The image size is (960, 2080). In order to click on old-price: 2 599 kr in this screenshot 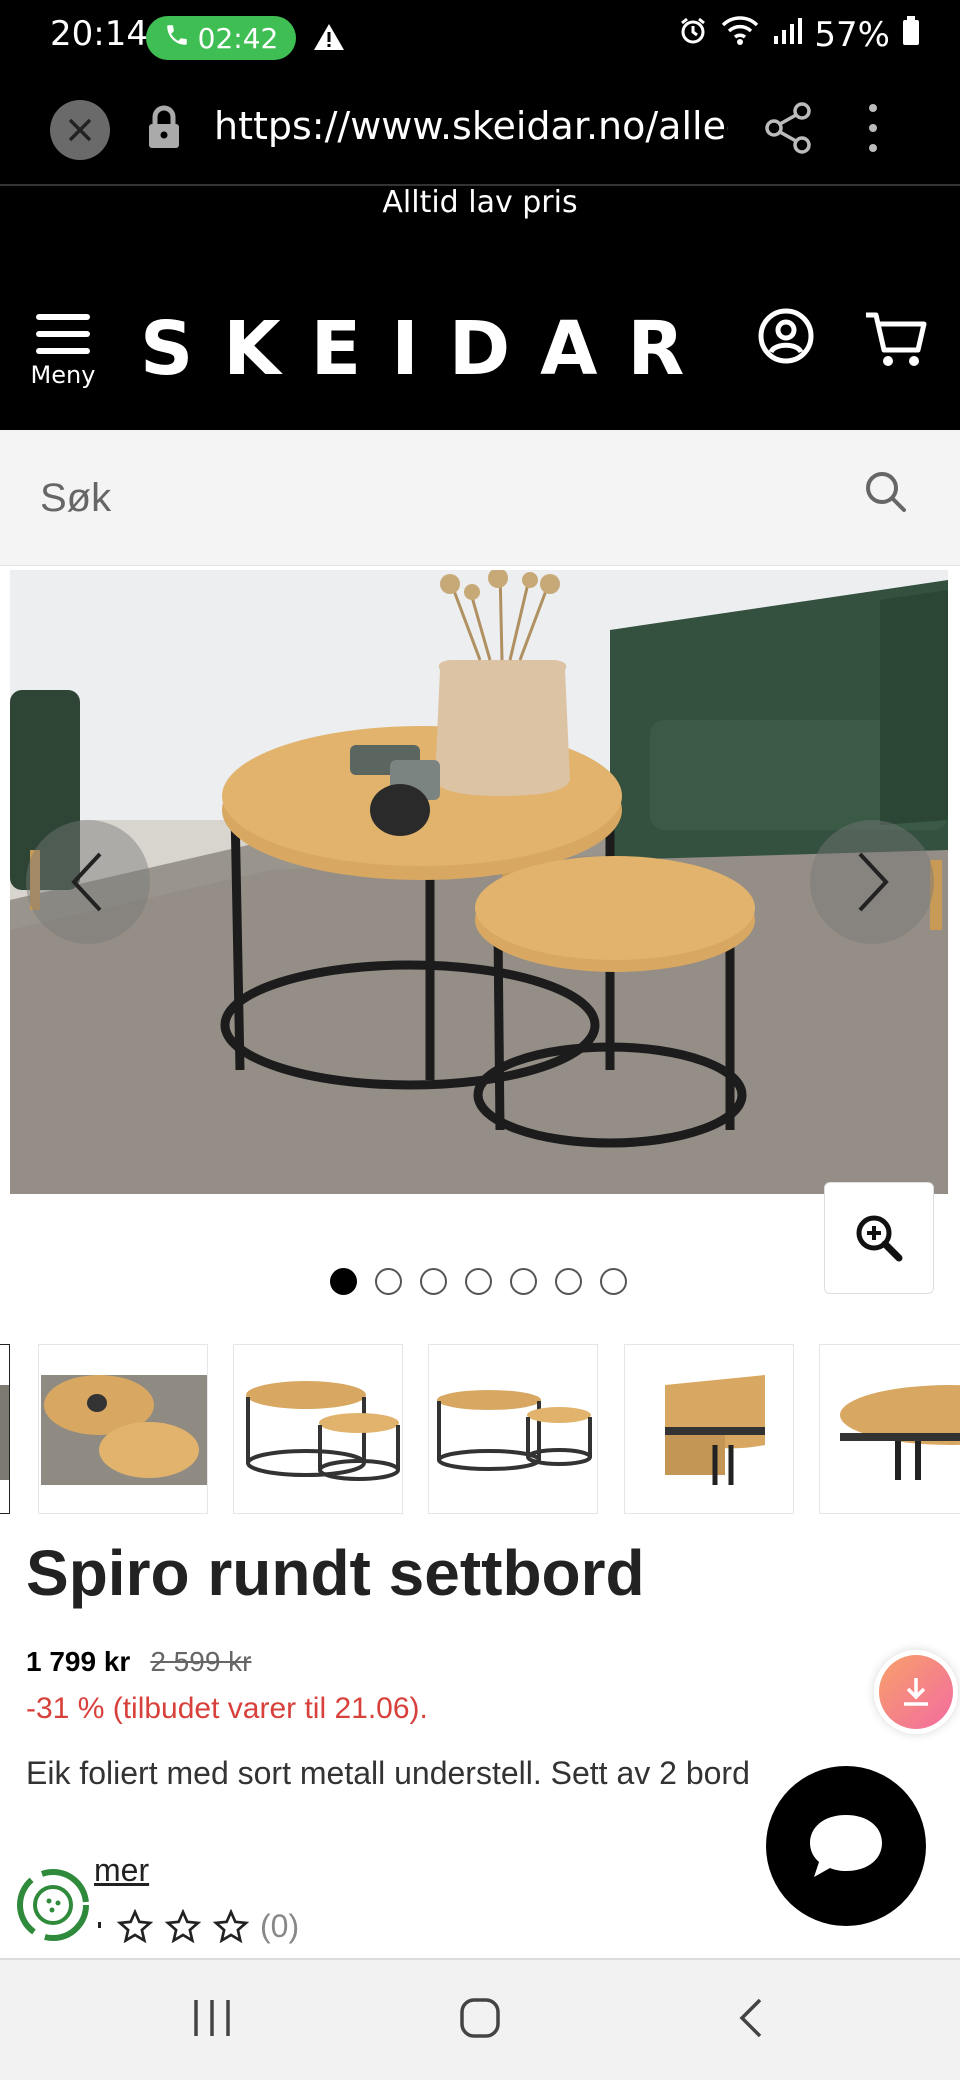, I will do `click(201, 1661)`.